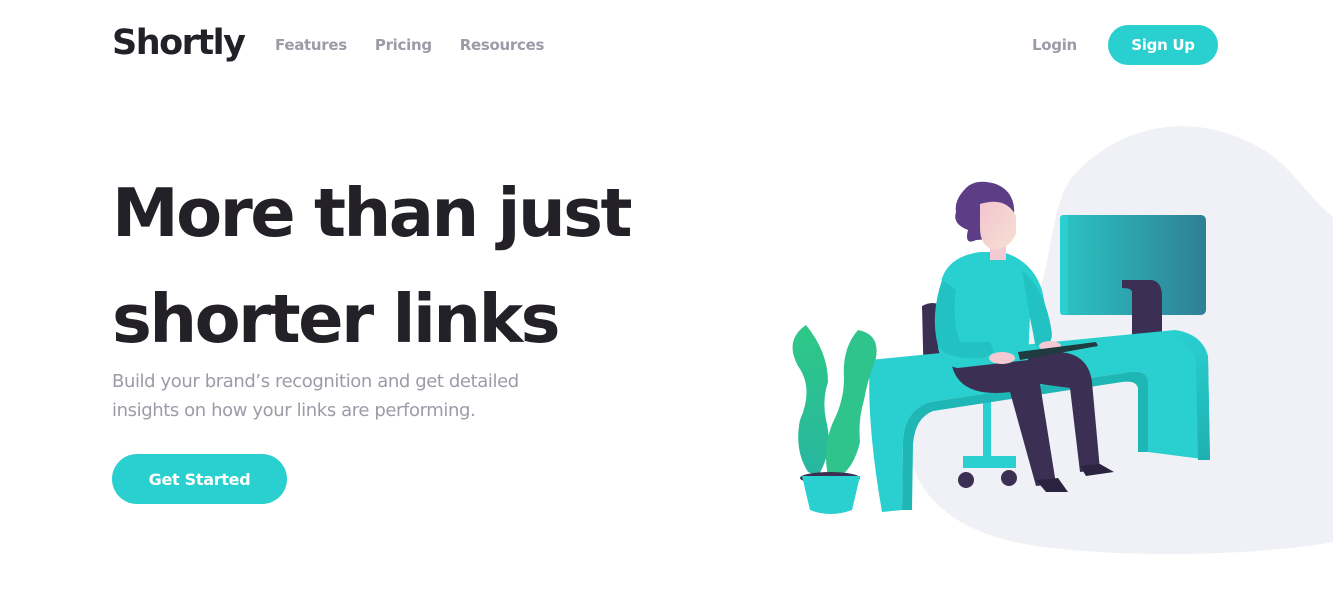 The image size is (1333, 610). Describe the element at coordinates (179, 43) in the screenshot. I see `brand-logo: Shortly` at that location.